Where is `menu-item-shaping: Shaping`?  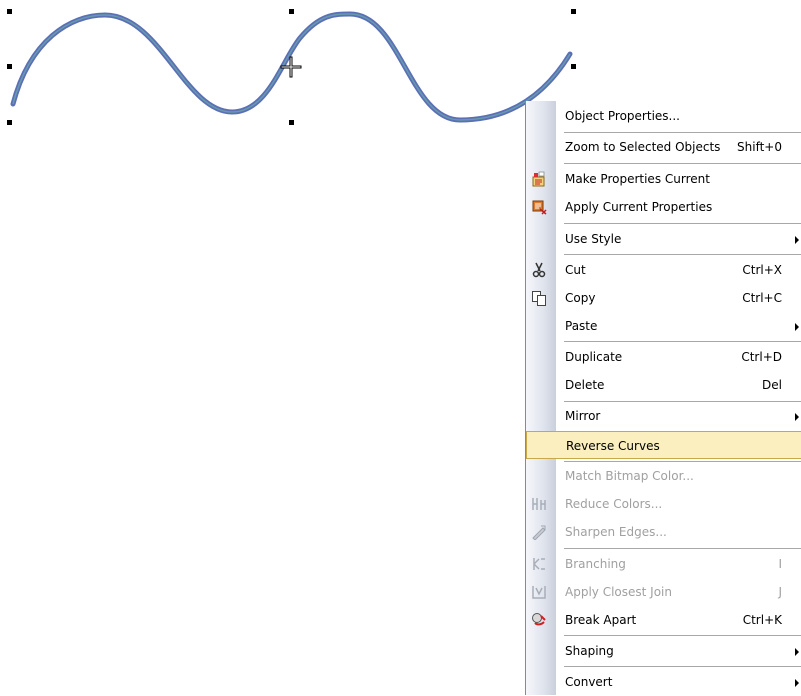
menu-item-shaping: Shaping is located at coordinates (663, 651).